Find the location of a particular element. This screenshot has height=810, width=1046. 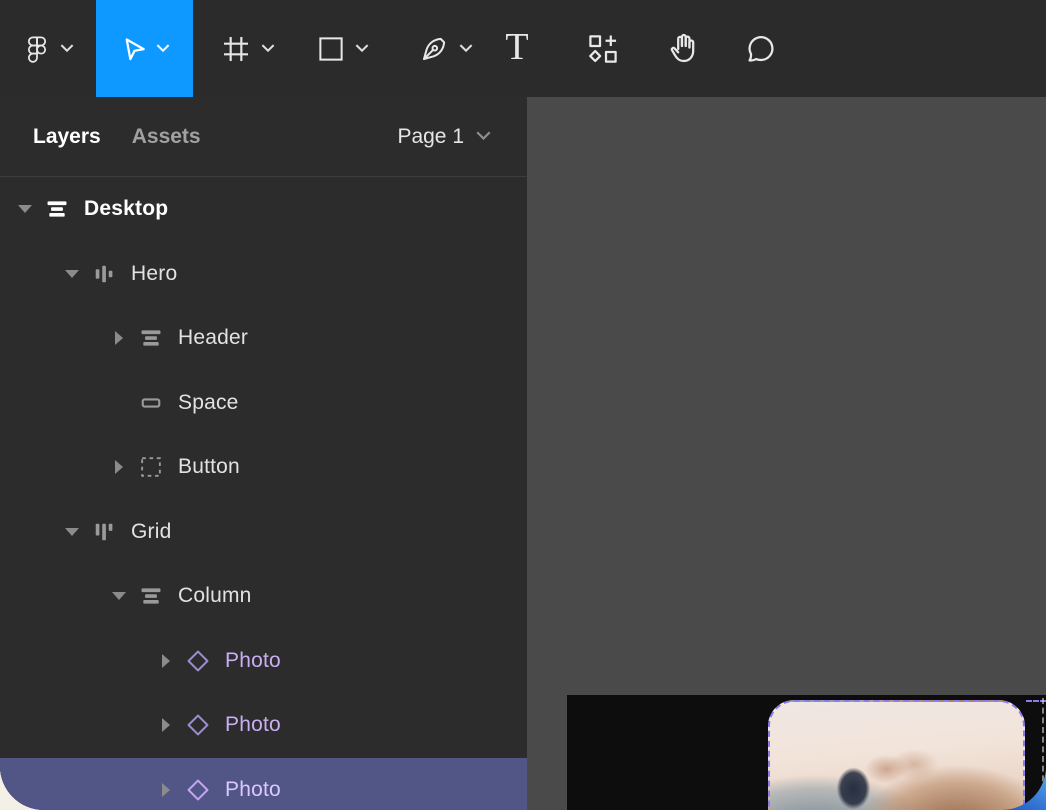

layer-row-button: Button is located at coordinates (263, 467).